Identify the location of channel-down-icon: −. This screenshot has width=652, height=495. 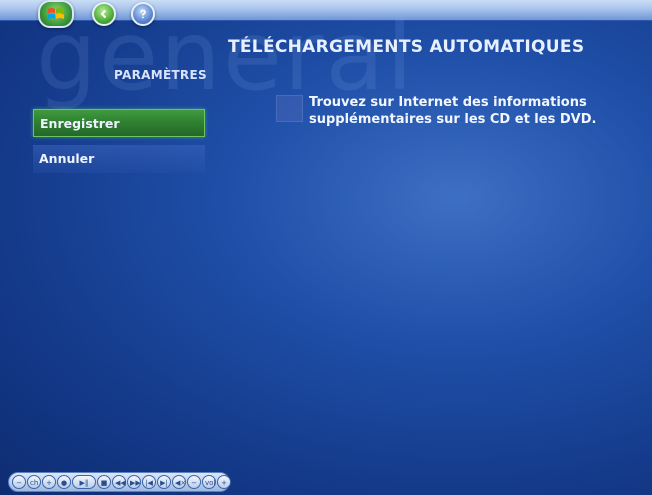
(19, 482).